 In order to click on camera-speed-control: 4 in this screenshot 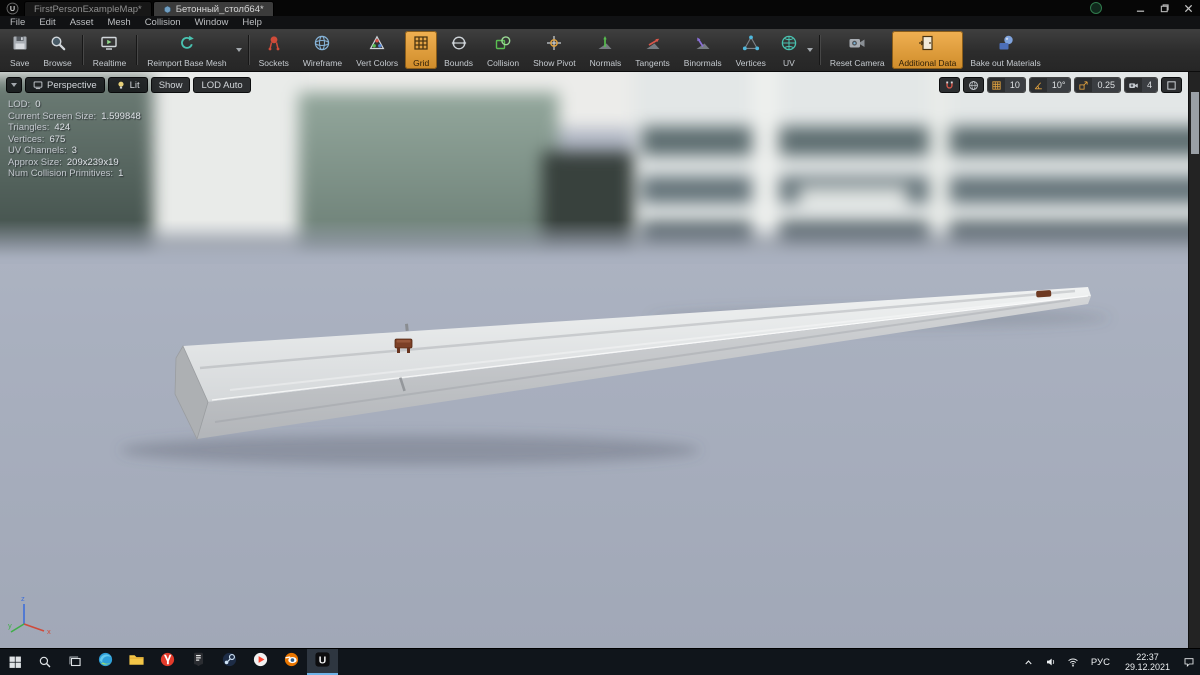, I will do `click(1140, 85)`.